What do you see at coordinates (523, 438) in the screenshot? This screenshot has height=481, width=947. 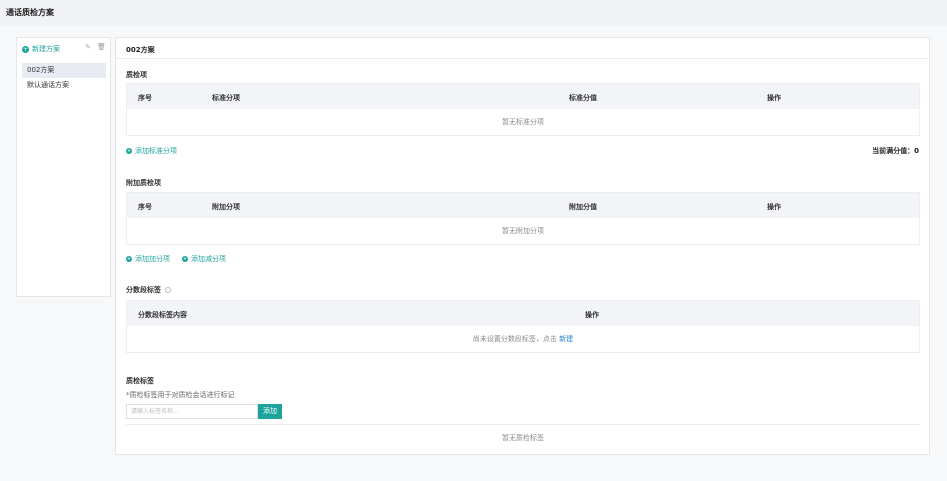 I see `qc-tags-empty: 暂无质检标签` at bounding box center [523, 438].